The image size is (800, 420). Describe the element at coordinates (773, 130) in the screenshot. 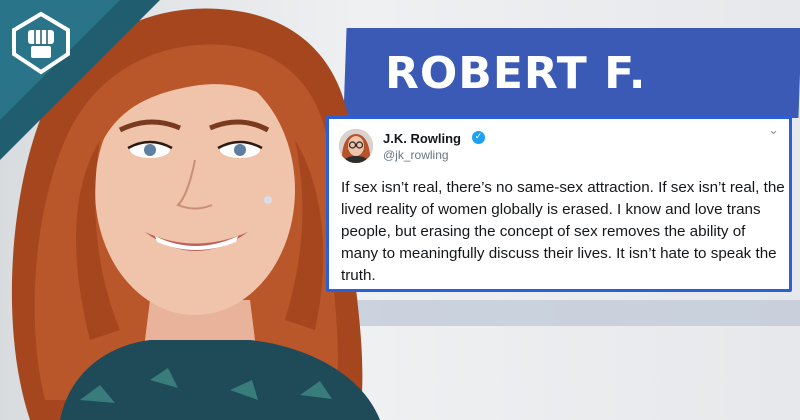

I see `chevron-down-icon: ⌄` at that location.